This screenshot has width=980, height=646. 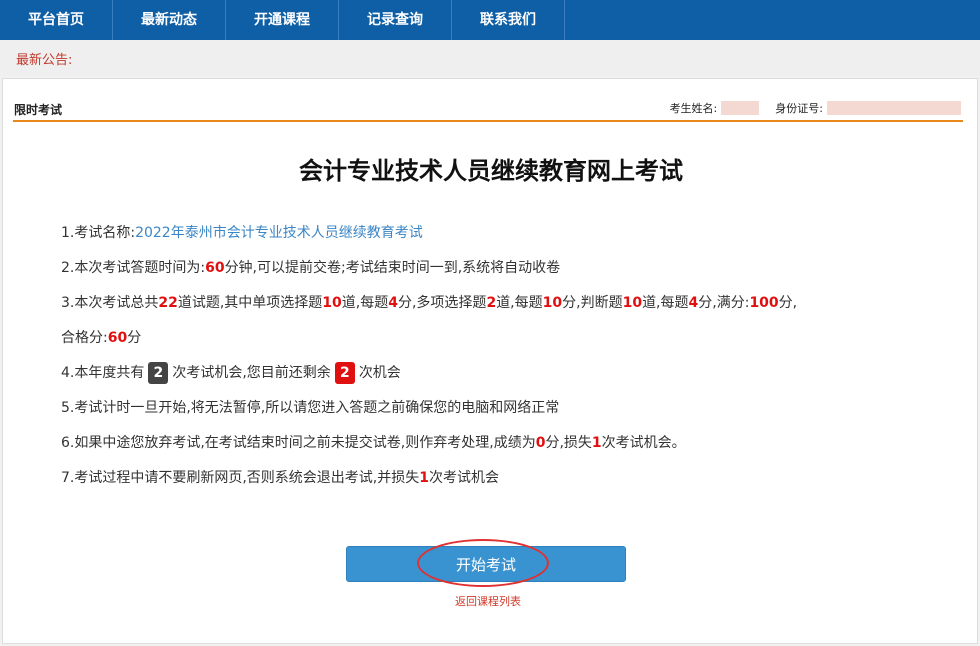 I want to click on rule-7-text-a: 7.考试过程中请不要刷新网页,否则系统会退出考试,并损失, so click(x=240, y=478).